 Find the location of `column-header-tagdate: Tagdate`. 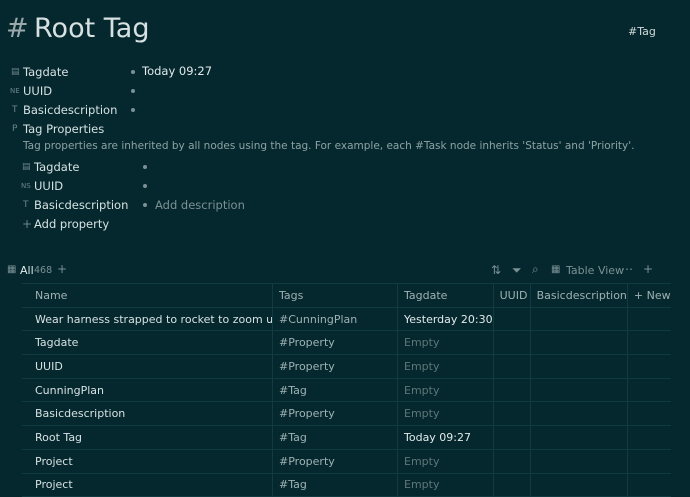

column-header-tagdate: Tagdate is located at coordinates (445, 295).